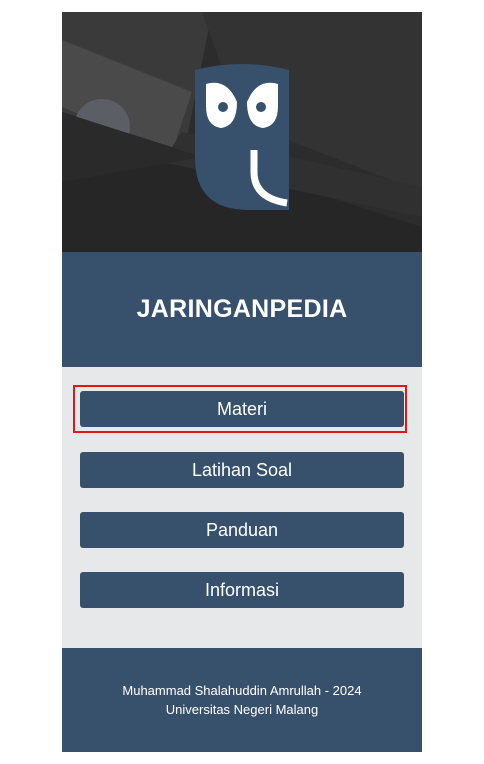 This screenshot has width=484, height=764. What do you see at coordinates (242, 690) in the screenshot?
I see `footer-author: Muhammad Shalahuddin Amrullah - 2024` at bounding box center [242, 690].